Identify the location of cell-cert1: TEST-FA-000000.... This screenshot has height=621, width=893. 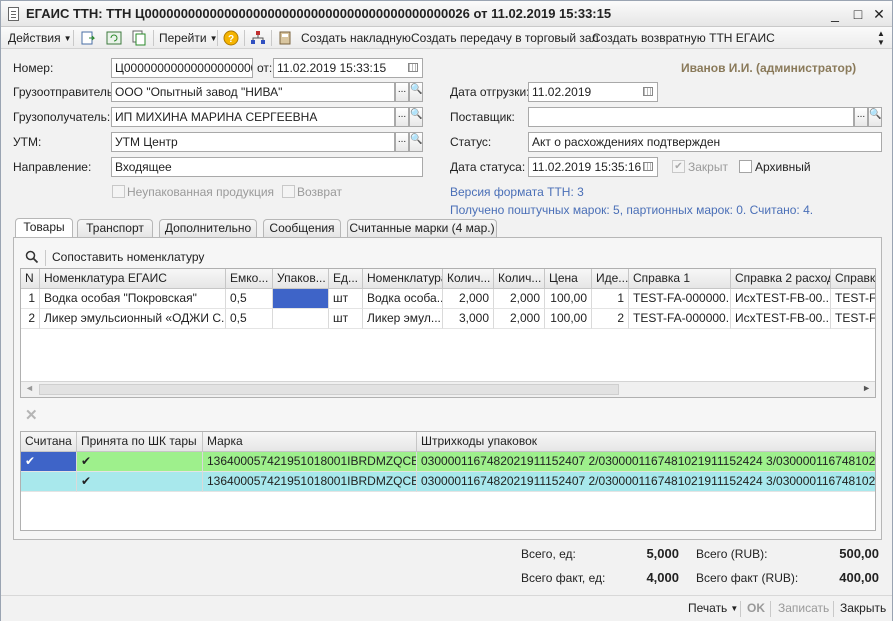
(680, 319).